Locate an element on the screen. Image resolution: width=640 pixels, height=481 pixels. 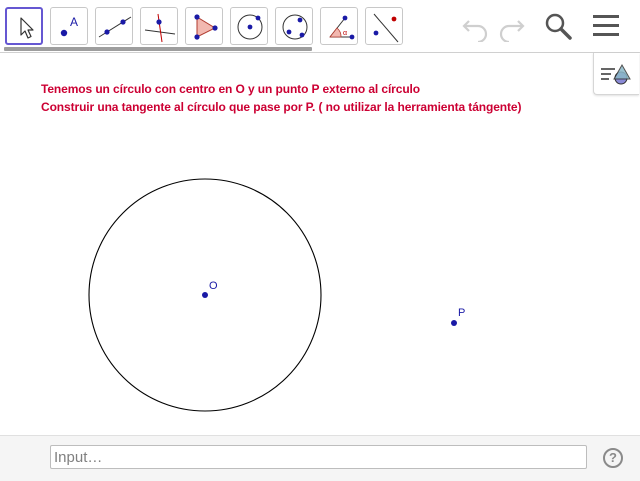
circle-center-point-tool-icon is located at coordinates (250, 27).